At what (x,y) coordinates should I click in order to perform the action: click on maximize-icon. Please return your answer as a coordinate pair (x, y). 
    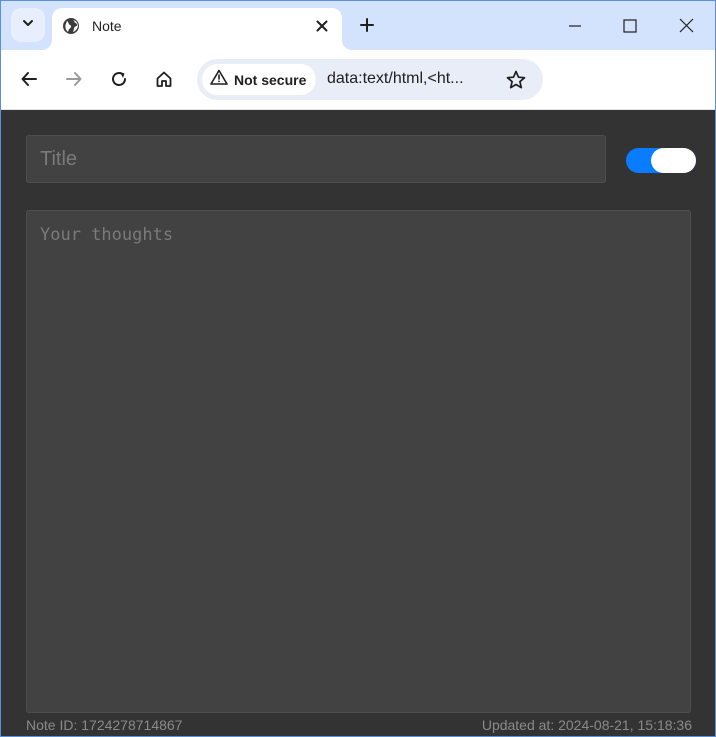
    Looking at the image, I should click on (630, 25).